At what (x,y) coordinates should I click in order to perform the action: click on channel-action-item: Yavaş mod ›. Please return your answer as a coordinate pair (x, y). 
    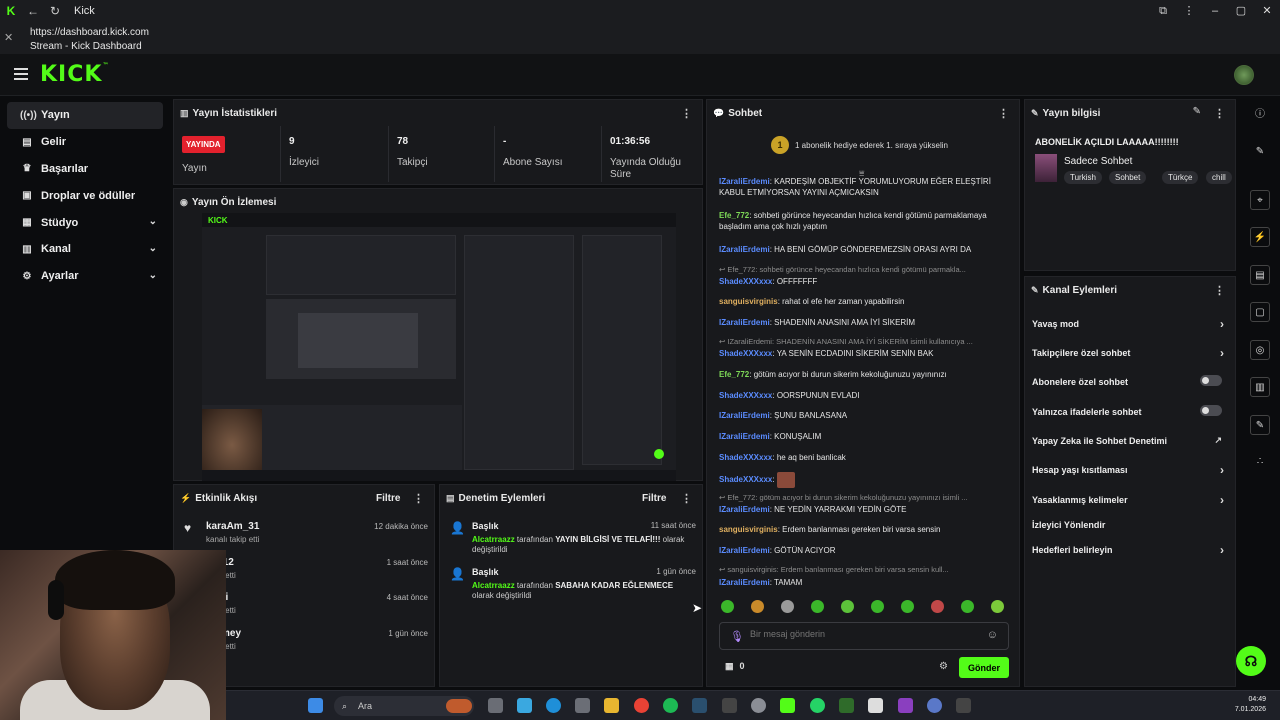
    Looking at the image, I should click on (1131, 324).